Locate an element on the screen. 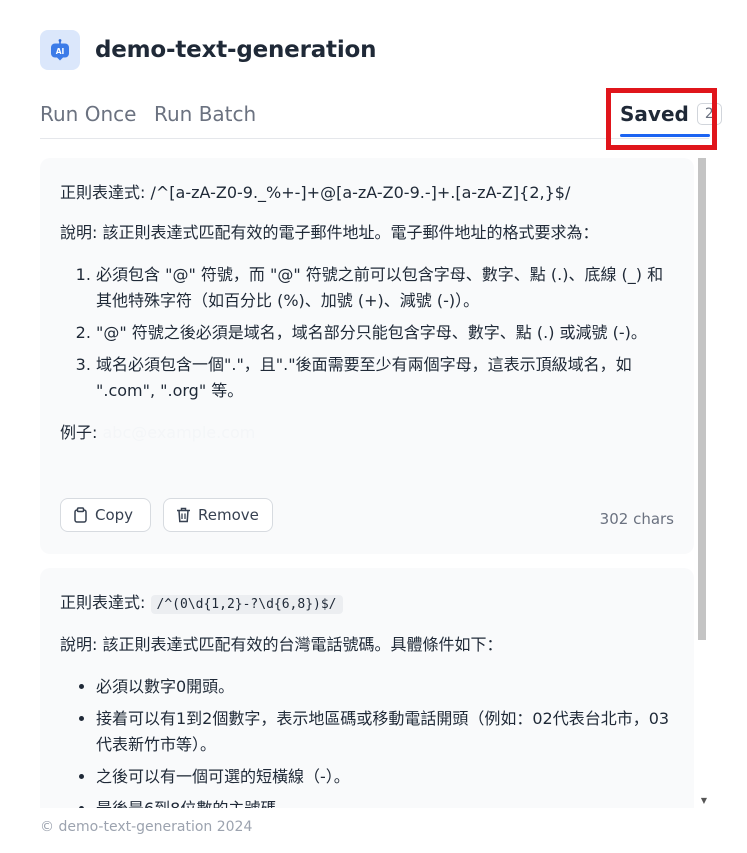  trash-icon is located at coordinates (183, 515).